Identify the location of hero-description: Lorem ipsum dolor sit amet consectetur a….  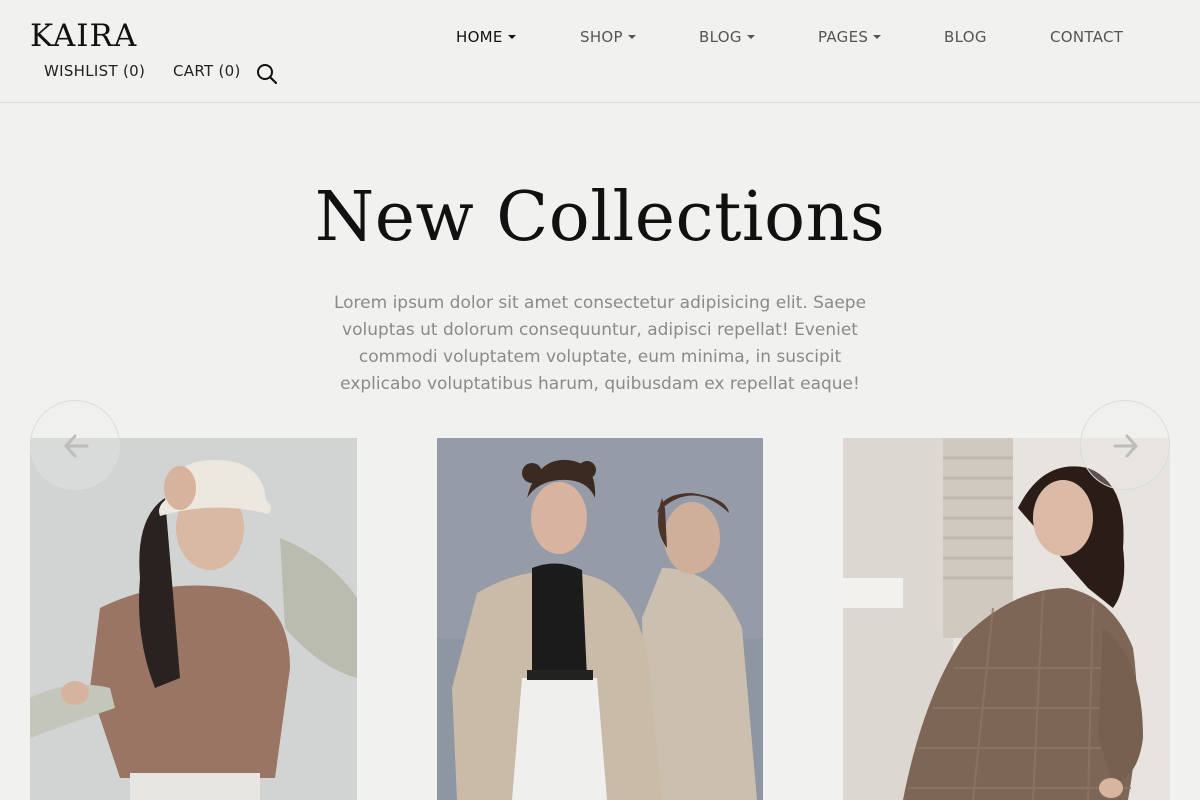
(600, 343).